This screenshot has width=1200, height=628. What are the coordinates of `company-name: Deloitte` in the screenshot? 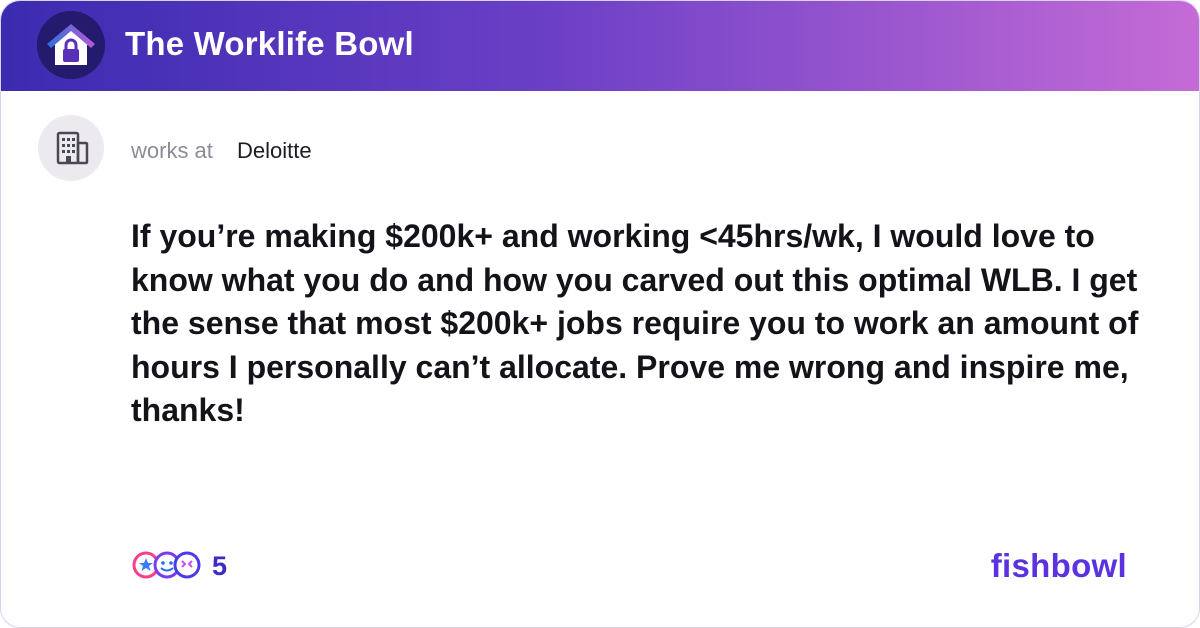 It's located at (274, 151).